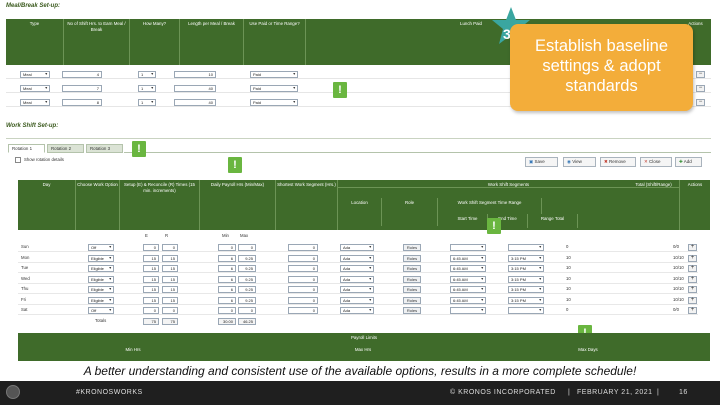 This screenshot has height=405, width=720. Describe the element at coordinates (579, 162) in the screenshot. I see `view-button: ◉ View` at that location.